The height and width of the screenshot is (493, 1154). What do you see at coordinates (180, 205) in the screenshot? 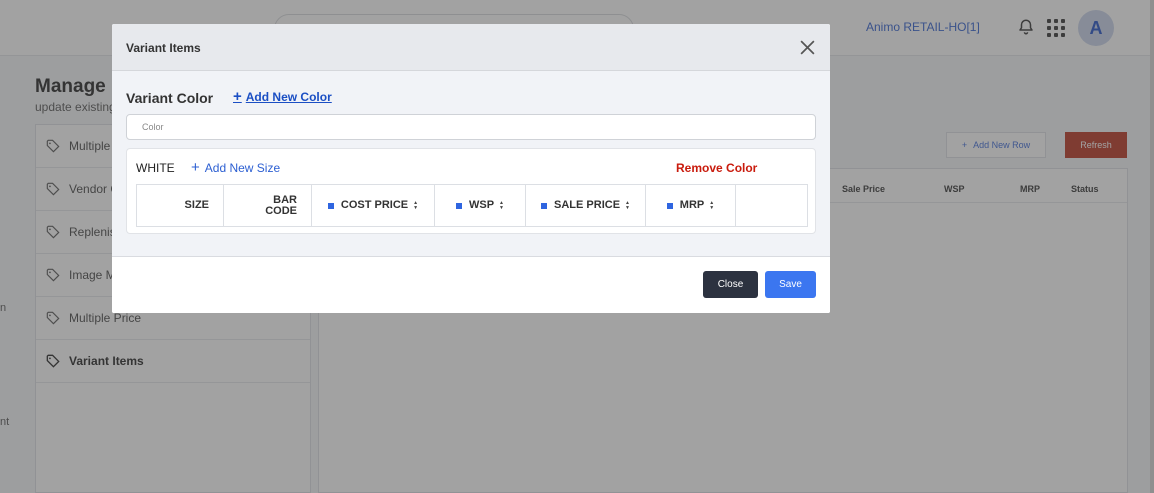
I see `column-header-size: SIZE` at bounding box center [180, 205].